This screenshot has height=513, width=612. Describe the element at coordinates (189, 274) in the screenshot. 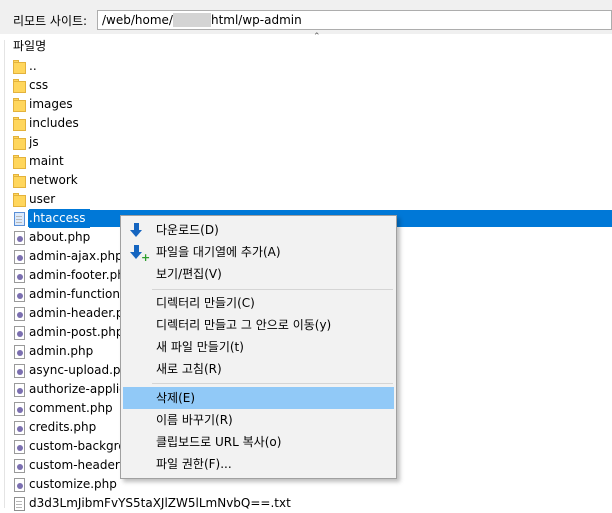

I see `menu-item-label: 보기/편집(V)` at that location.